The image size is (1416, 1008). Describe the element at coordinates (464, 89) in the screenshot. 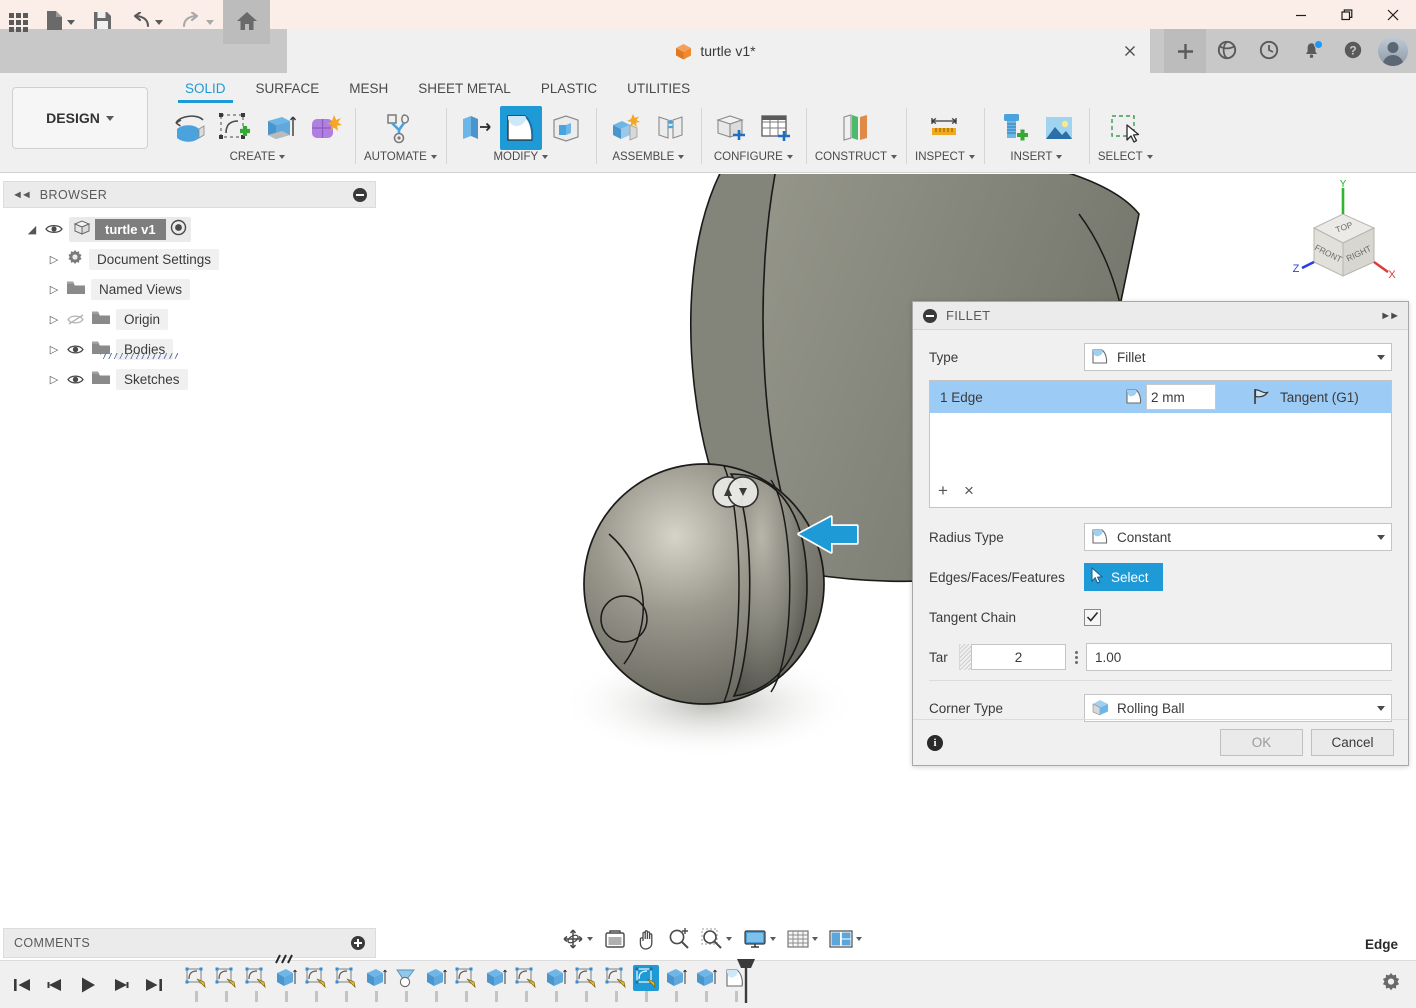

I see `tab-sheet-metal: SHEET METAL` at that location.